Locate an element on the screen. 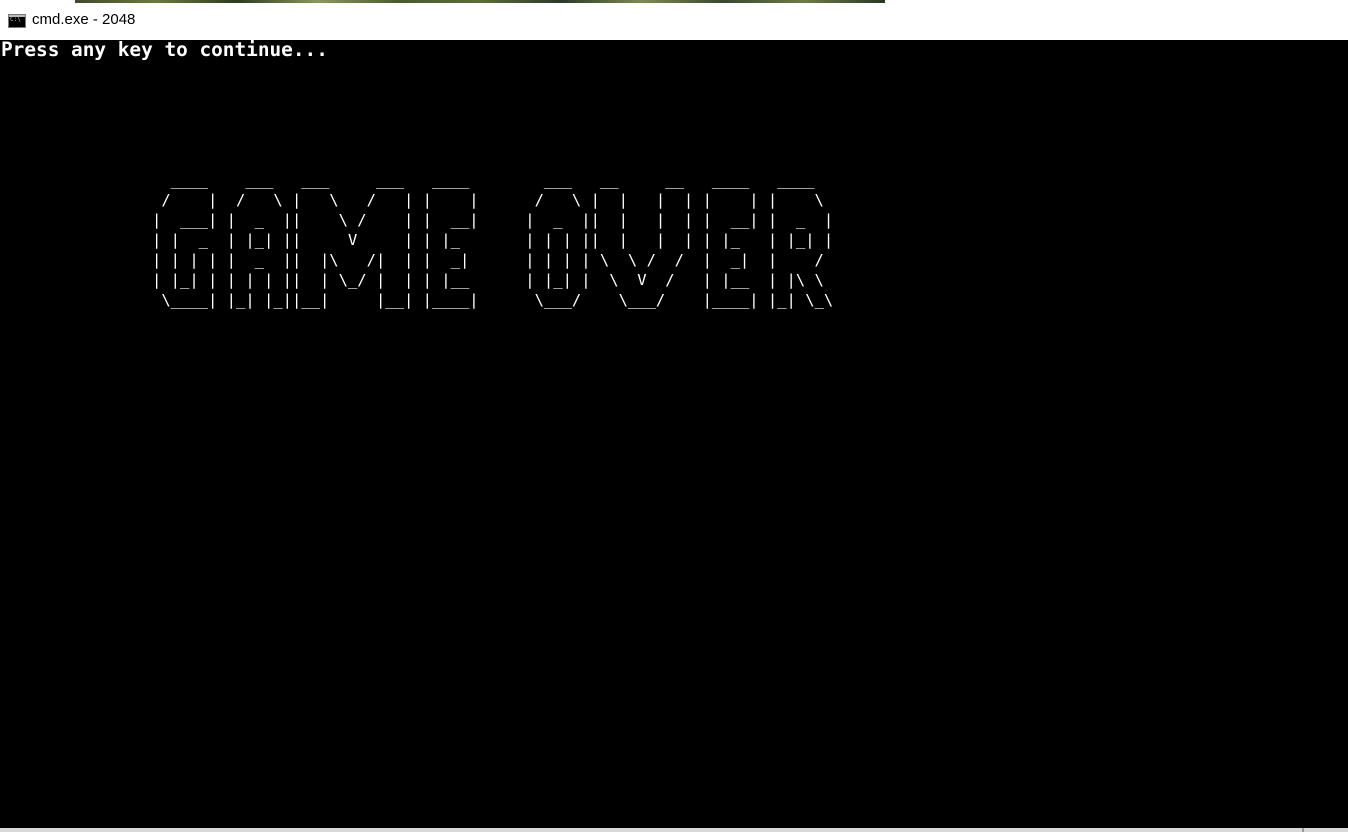  resize-grip is located at coordinates (1303, 830).